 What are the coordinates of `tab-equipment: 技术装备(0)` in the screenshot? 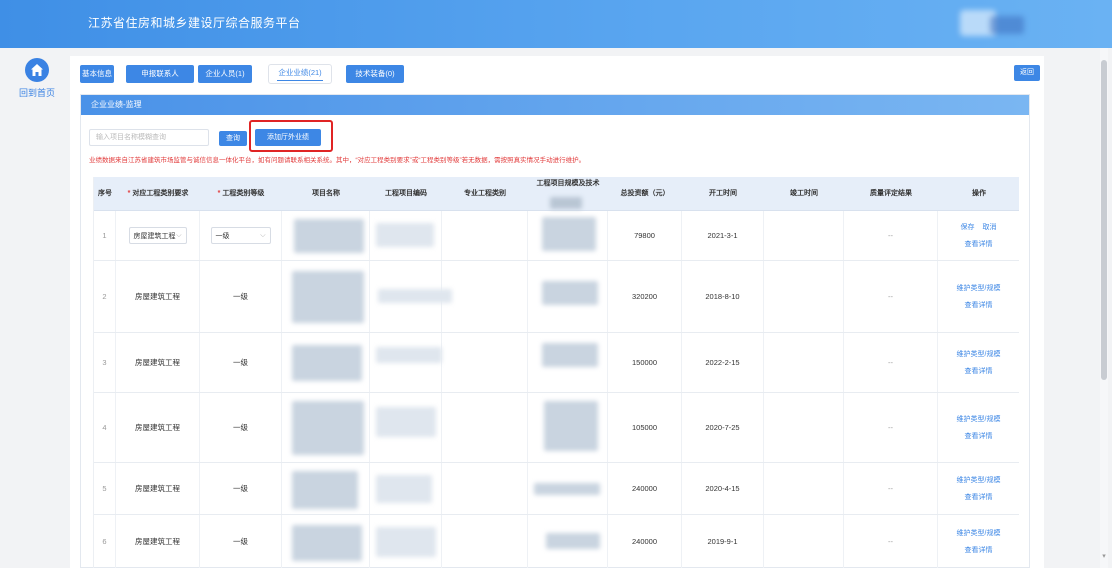 It's located at (375, 74).